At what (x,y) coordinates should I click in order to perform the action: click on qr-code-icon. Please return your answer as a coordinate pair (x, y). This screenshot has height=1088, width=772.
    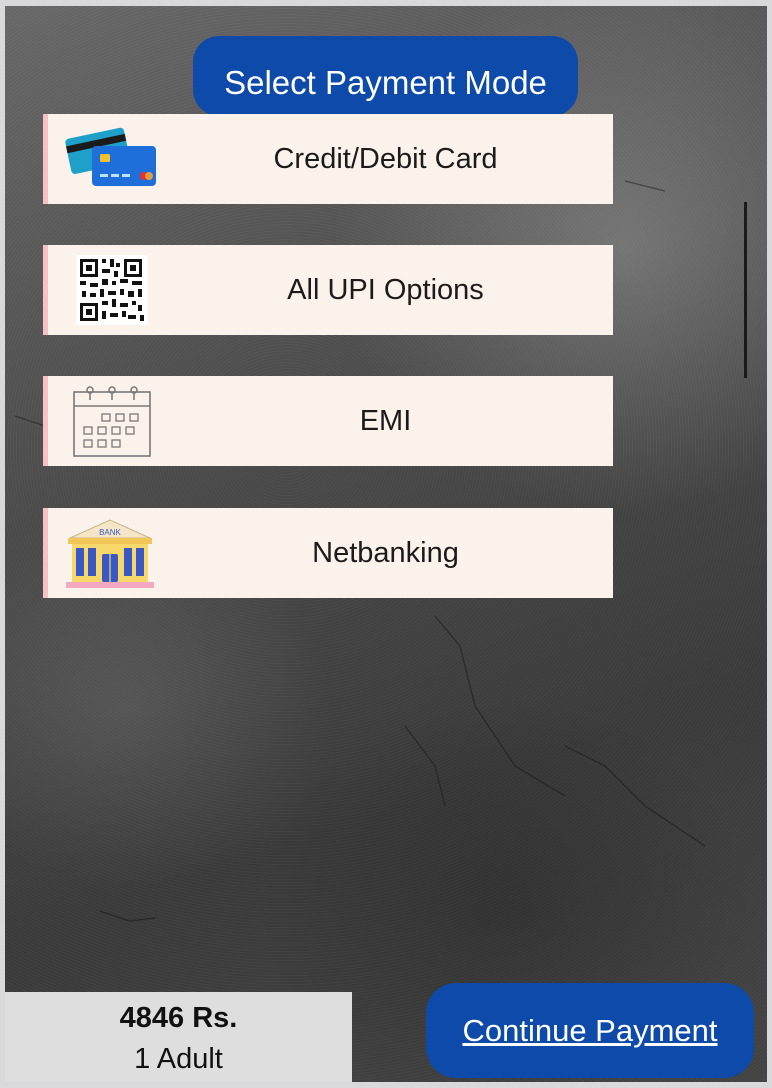
    Looking at the image, I should click on (110, 290).